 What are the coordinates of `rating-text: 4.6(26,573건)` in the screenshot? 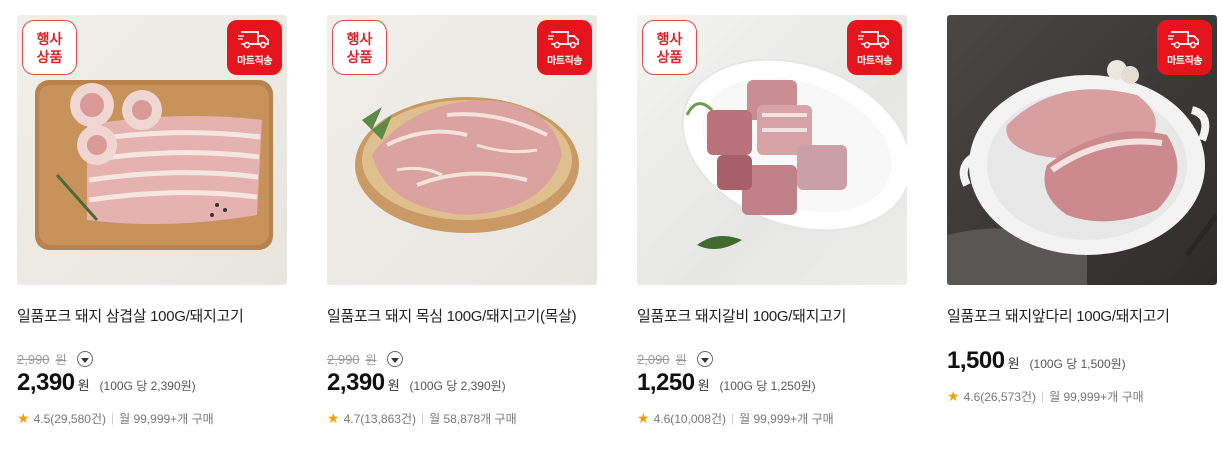 It's located at (999, 396).